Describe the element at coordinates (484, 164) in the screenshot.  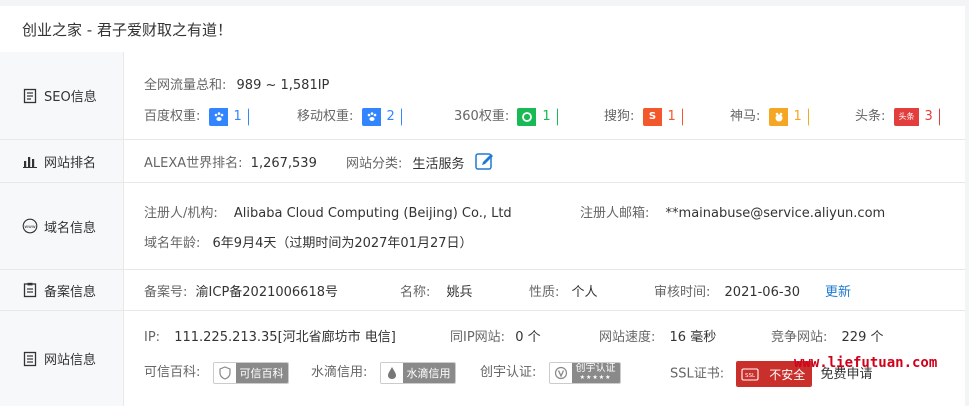
I see `edit-icon` at that location.